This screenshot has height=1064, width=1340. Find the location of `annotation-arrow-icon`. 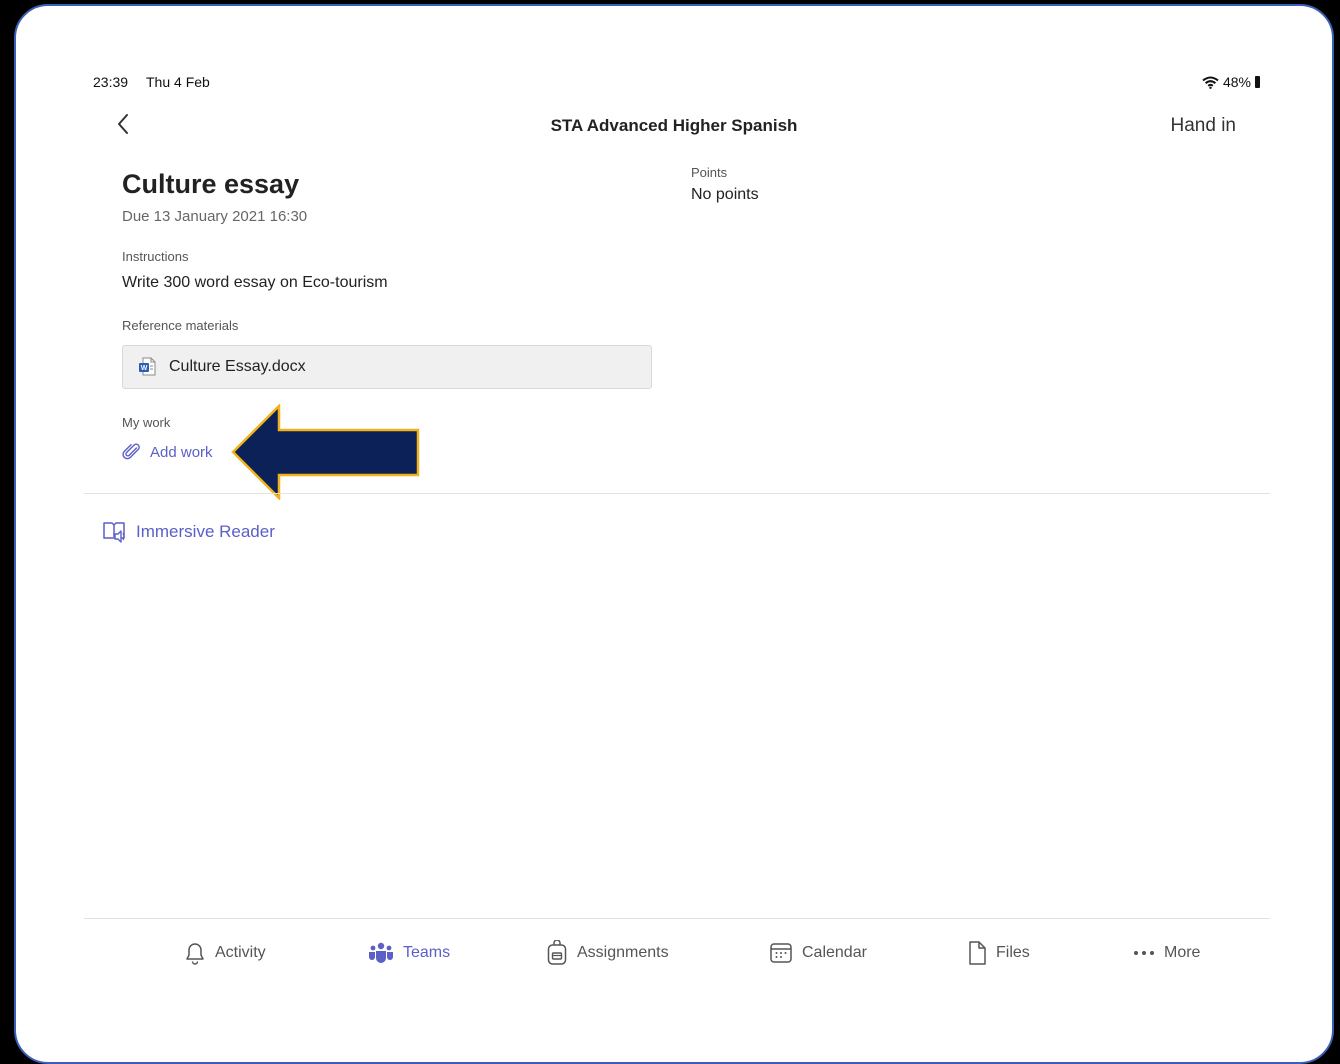

annotation-arrow-icon is located at coordinates (325, 452).